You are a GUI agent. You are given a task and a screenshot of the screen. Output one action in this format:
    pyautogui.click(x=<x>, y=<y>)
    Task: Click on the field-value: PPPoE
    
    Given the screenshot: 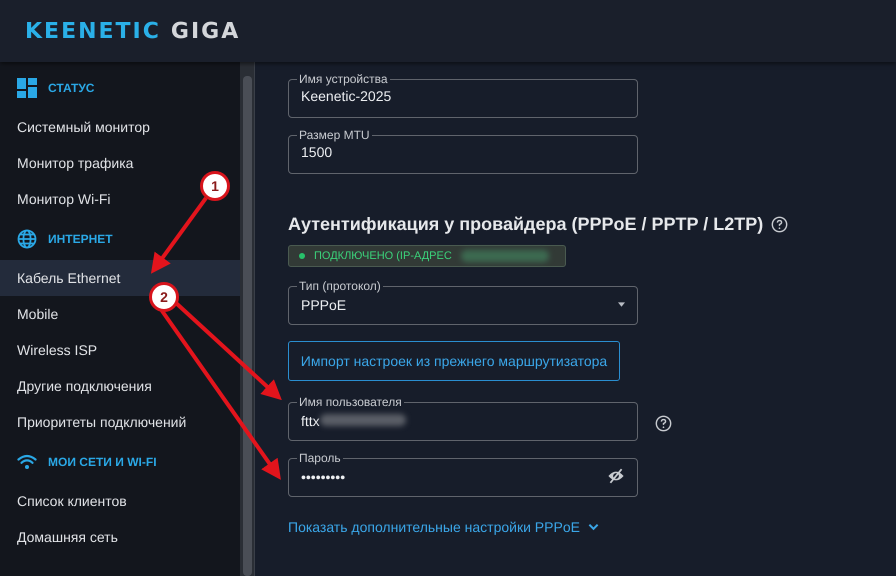 What is the action you would take?
    pyautogui.click(x=323, y=305)
    